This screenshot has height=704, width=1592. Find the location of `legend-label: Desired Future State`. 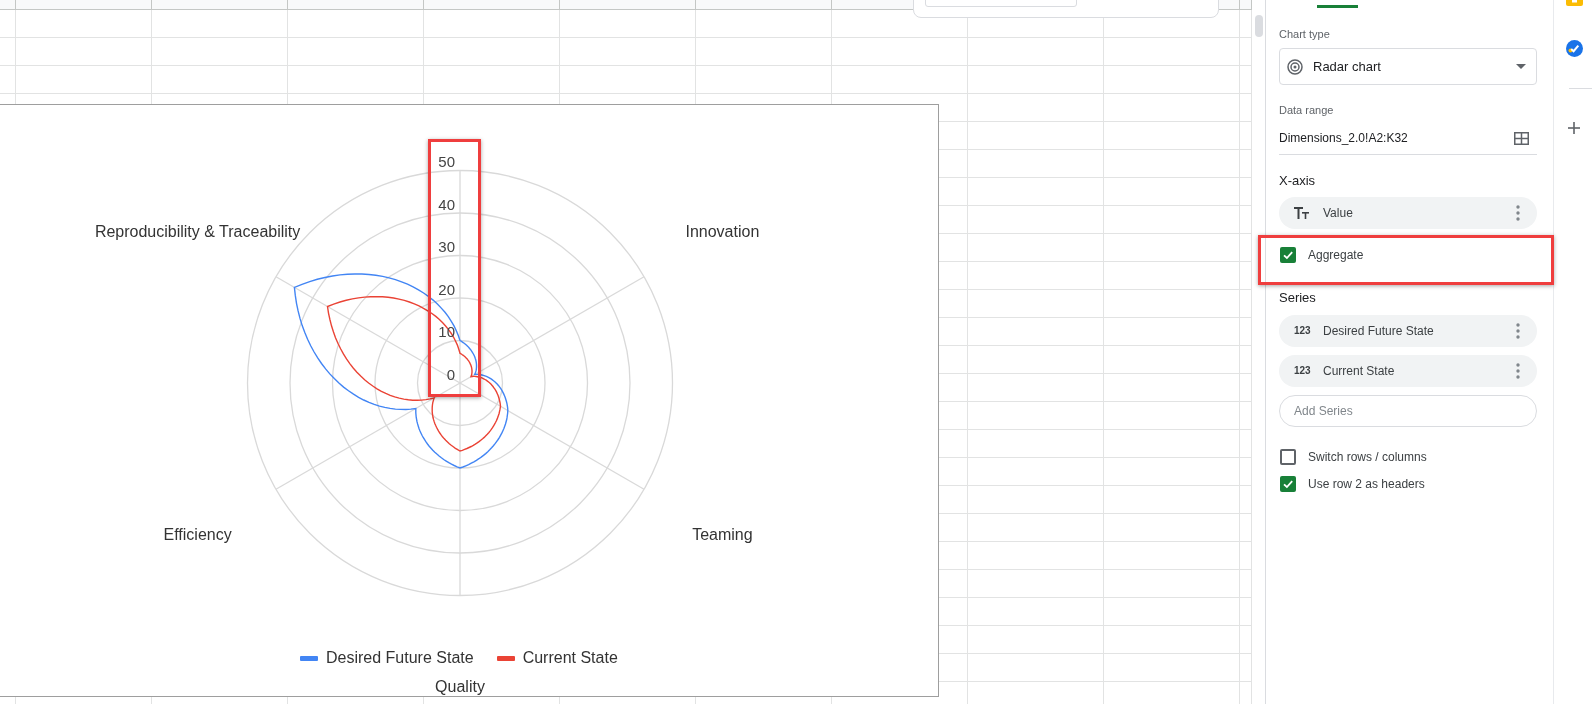

legend-label: Desired Future State is located at coordinates (400, 658).